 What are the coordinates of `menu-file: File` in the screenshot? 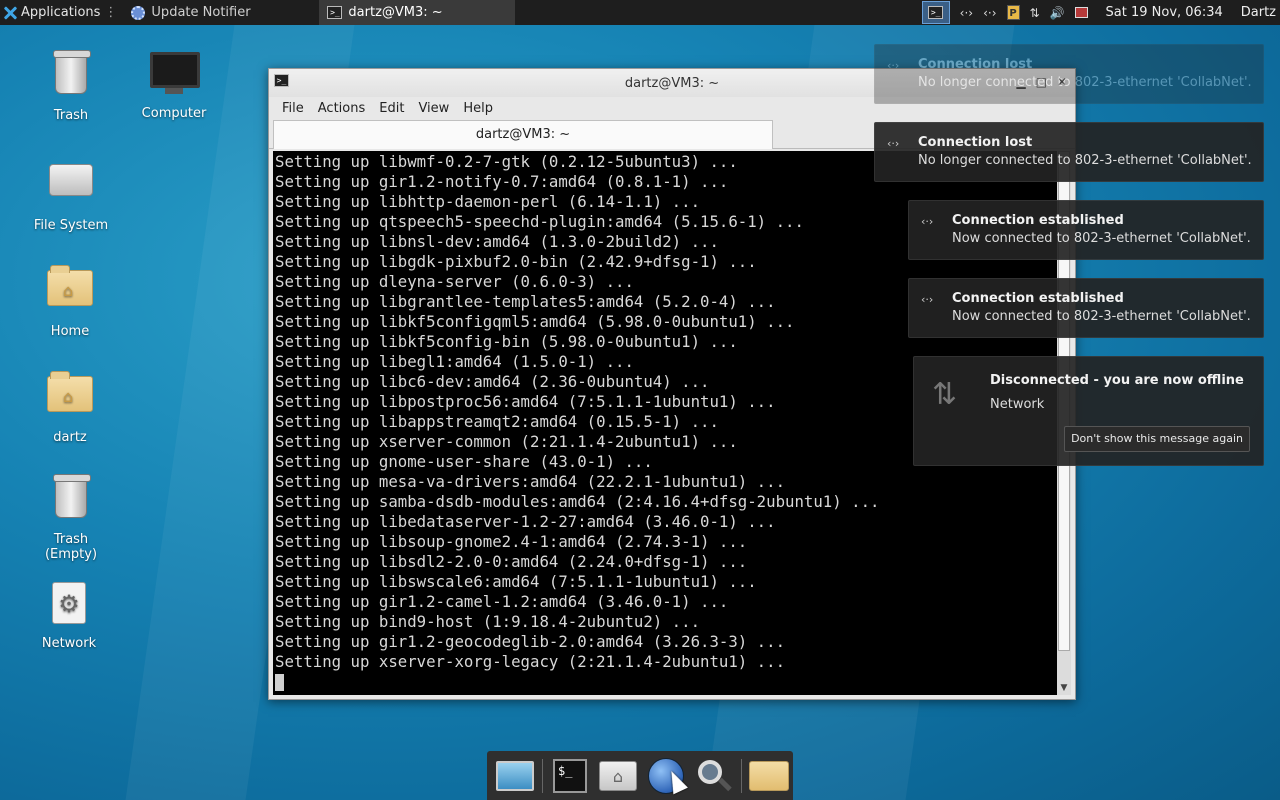 It's located at (293, 108).